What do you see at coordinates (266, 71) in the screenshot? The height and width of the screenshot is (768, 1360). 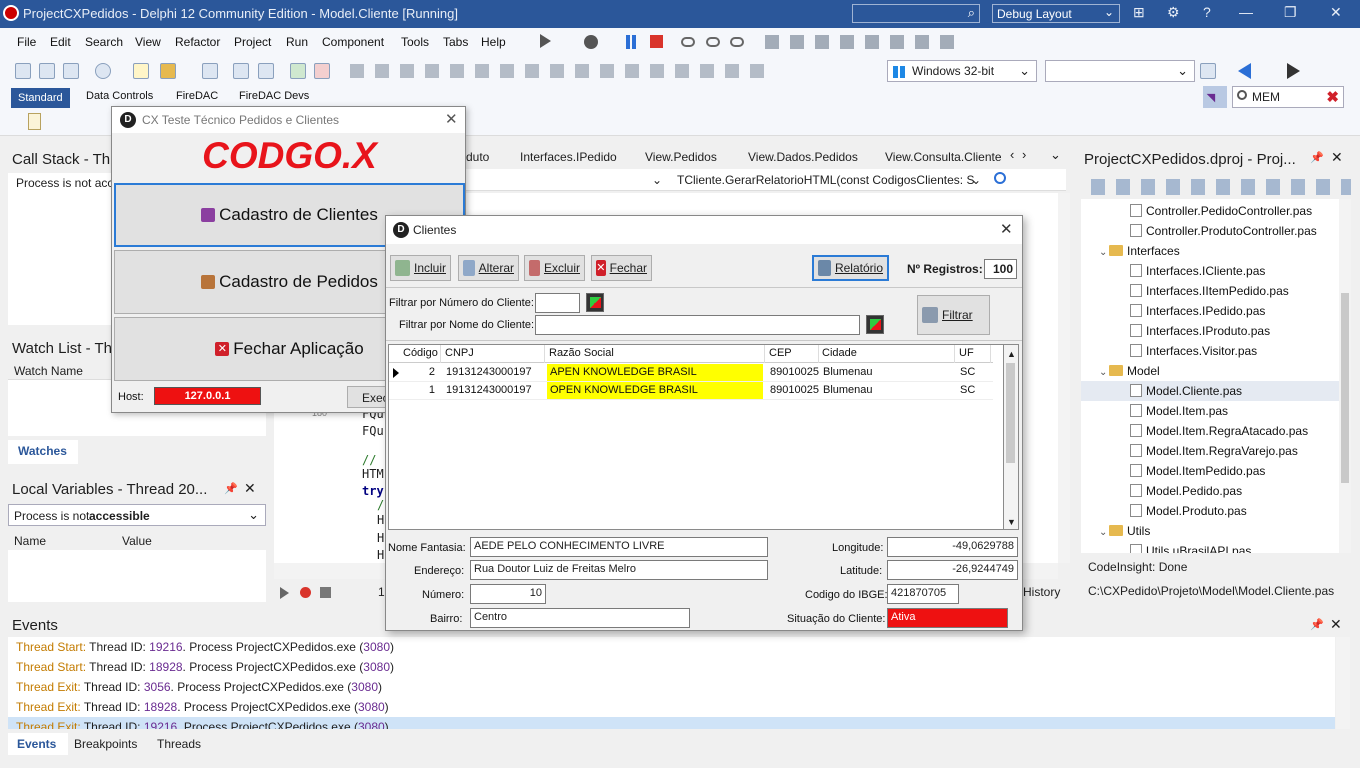 I see `open-project-icon` at bounding box center [266, 71].